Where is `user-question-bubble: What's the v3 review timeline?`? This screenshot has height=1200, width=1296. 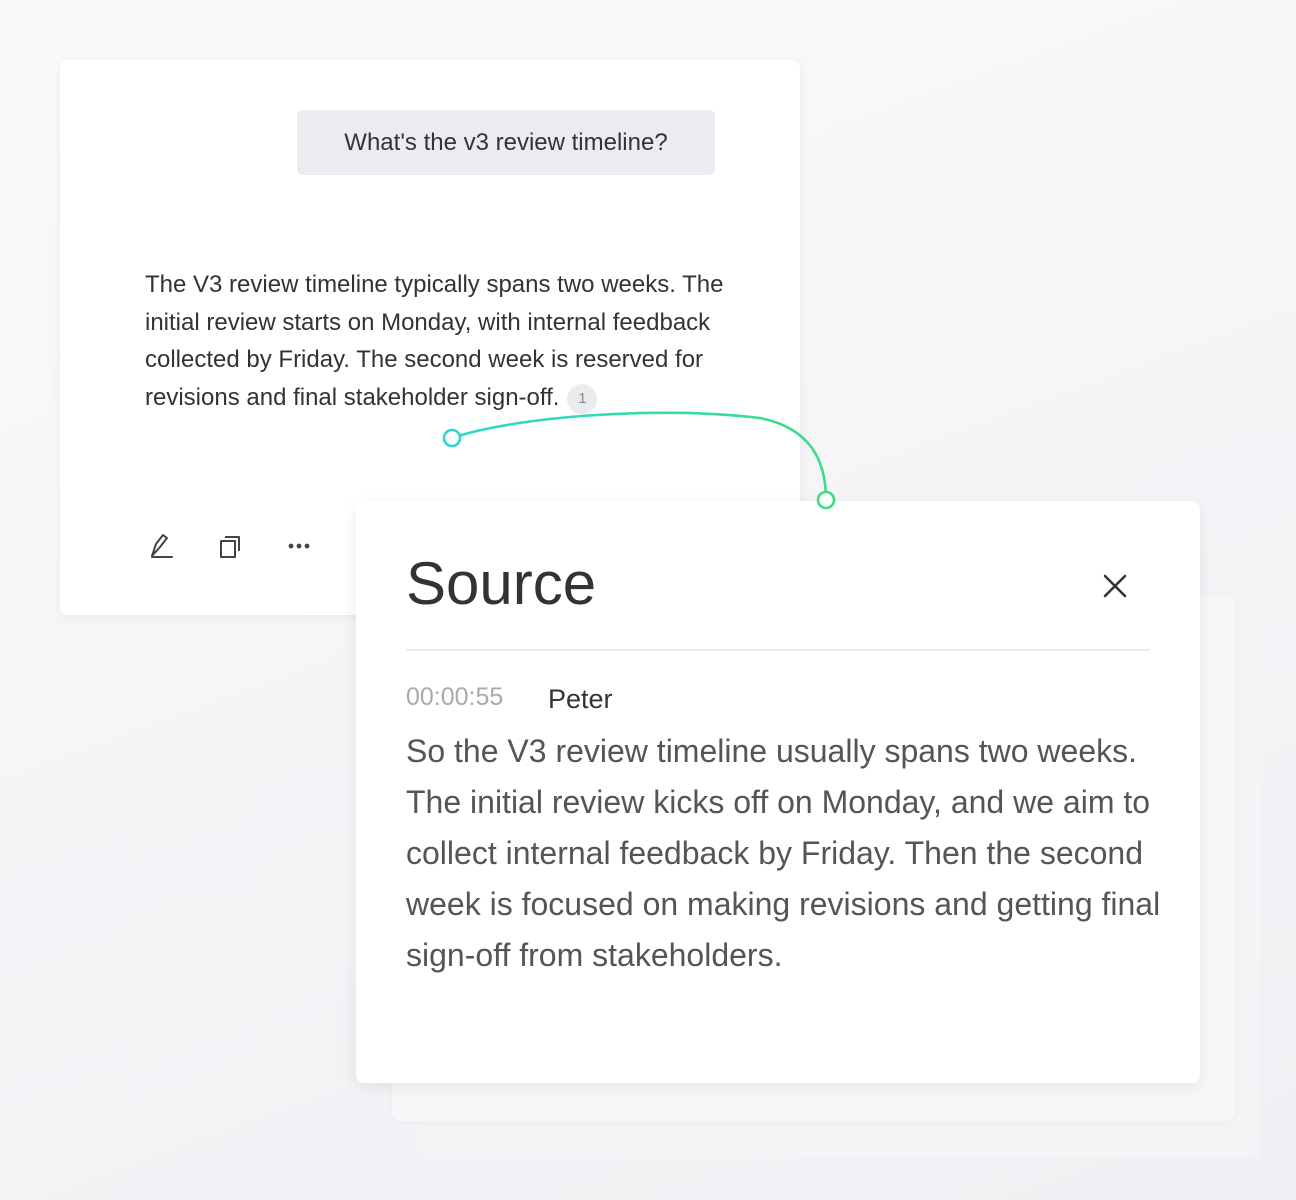
user-question-bubble: What's the v3 review timeline? is located at coordinates (506, 142).